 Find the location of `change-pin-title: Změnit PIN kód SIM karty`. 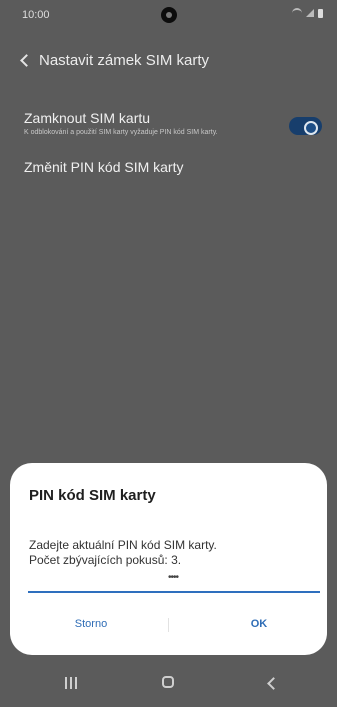

change-pin-title: Změnit PIN kód SIM karty is located at coordinates (104, 167).